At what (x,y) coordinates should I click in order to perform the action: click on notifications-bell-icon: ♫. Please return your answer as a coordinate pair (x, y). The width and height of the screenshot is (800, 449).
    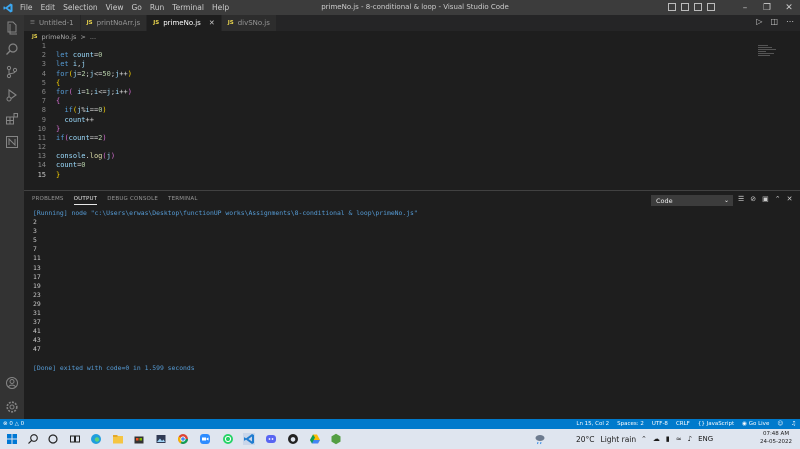
    Looking at the image, I should click on (793, 424).